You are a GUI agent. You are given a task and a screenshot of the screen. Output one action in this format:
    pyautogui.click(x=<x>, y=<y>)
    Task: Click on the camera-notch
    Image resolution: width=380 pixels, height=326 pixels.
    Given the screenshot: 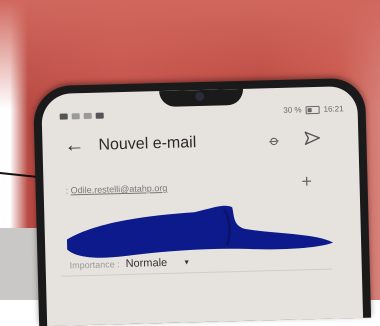 What is the action you would take?
    pyautogui.click(x=201, y=98)
    